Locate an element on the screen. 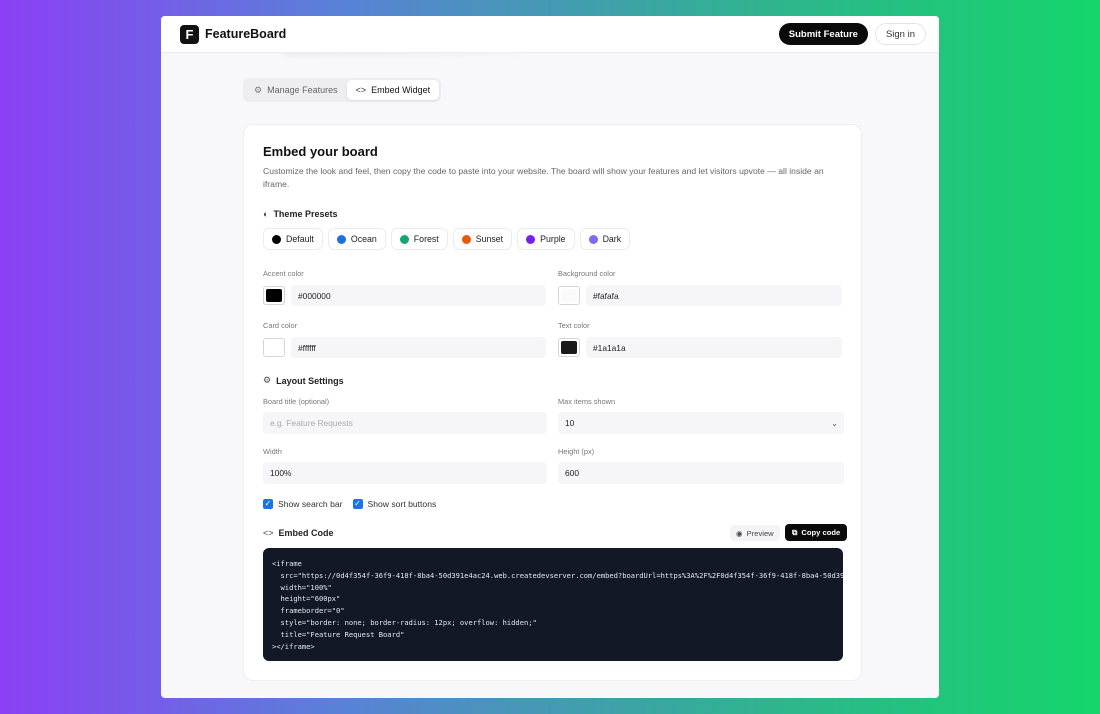 The image size is (1100, 714). embed-code-heading: <> Embed Code is located at coordinates (298, 533).